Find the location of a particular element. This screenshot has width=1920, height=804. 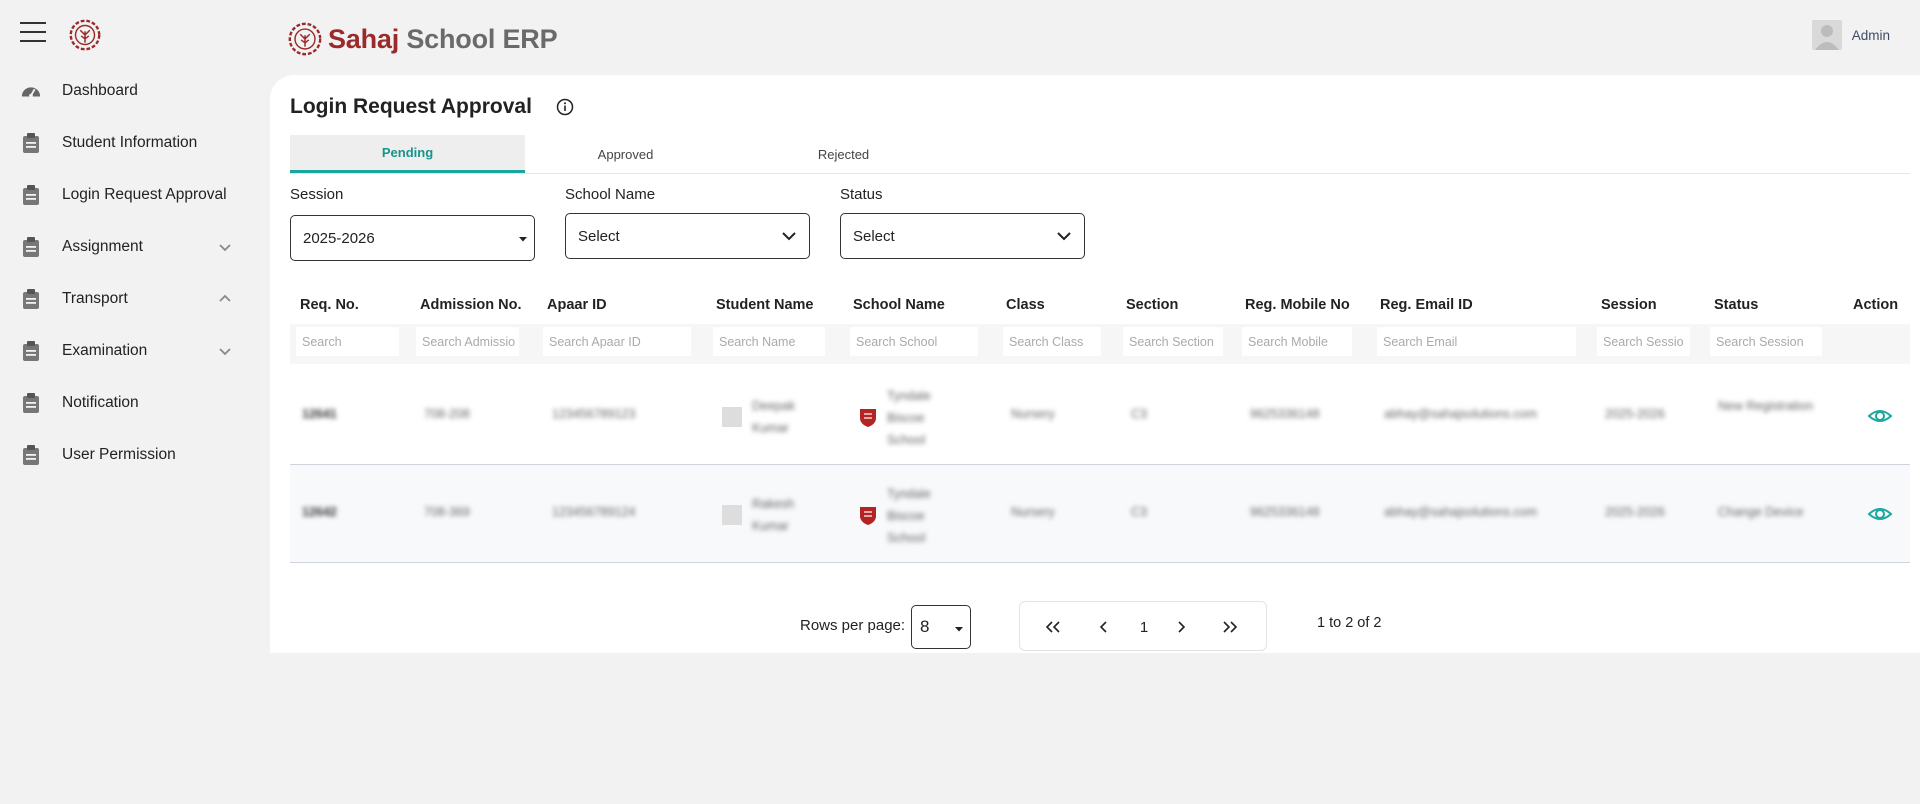

column-header-mobile: Reg. Mobile No is located at coordinates (1297, 305).